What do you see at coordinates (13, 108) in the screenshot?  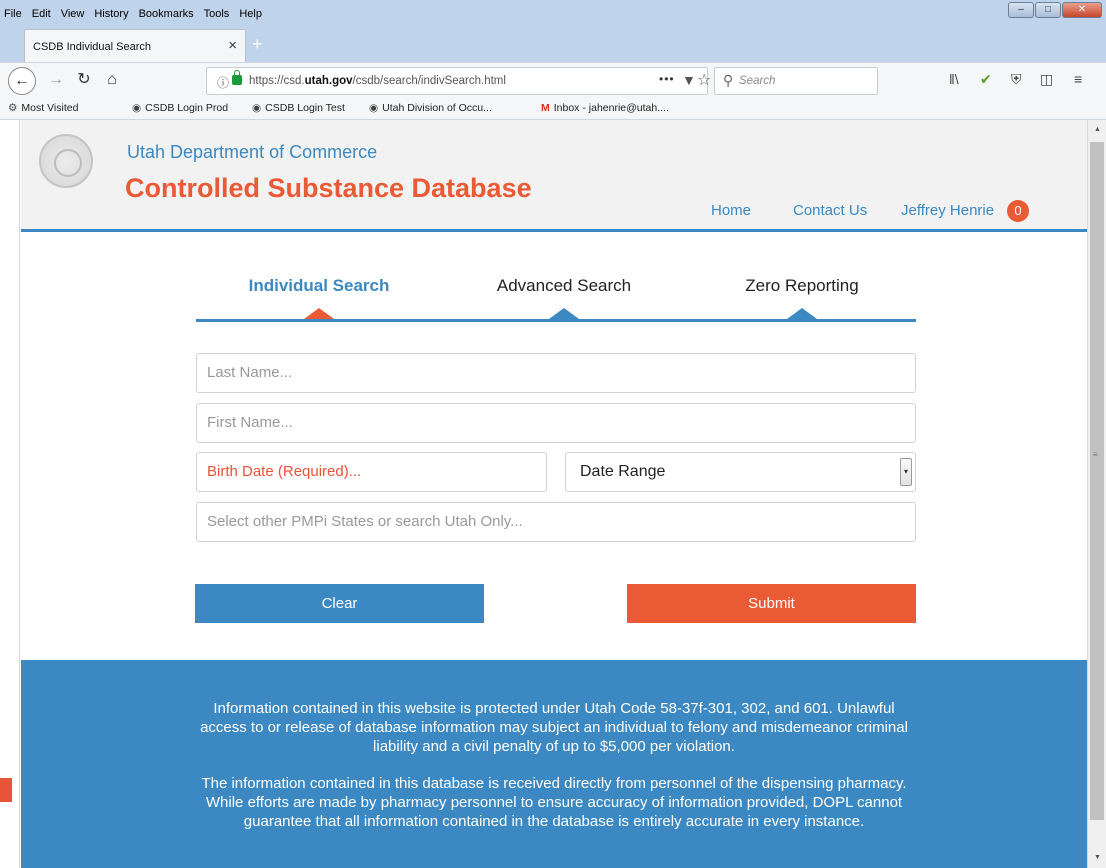 I see `gear-icon: ⚙` at bounding box center [13, 108].